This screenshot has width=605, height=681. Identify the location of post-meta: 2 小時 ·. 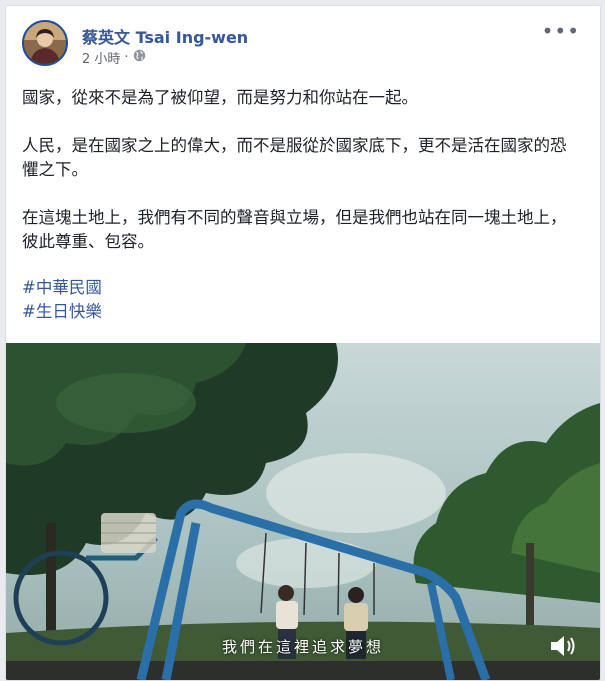
(114, 57).